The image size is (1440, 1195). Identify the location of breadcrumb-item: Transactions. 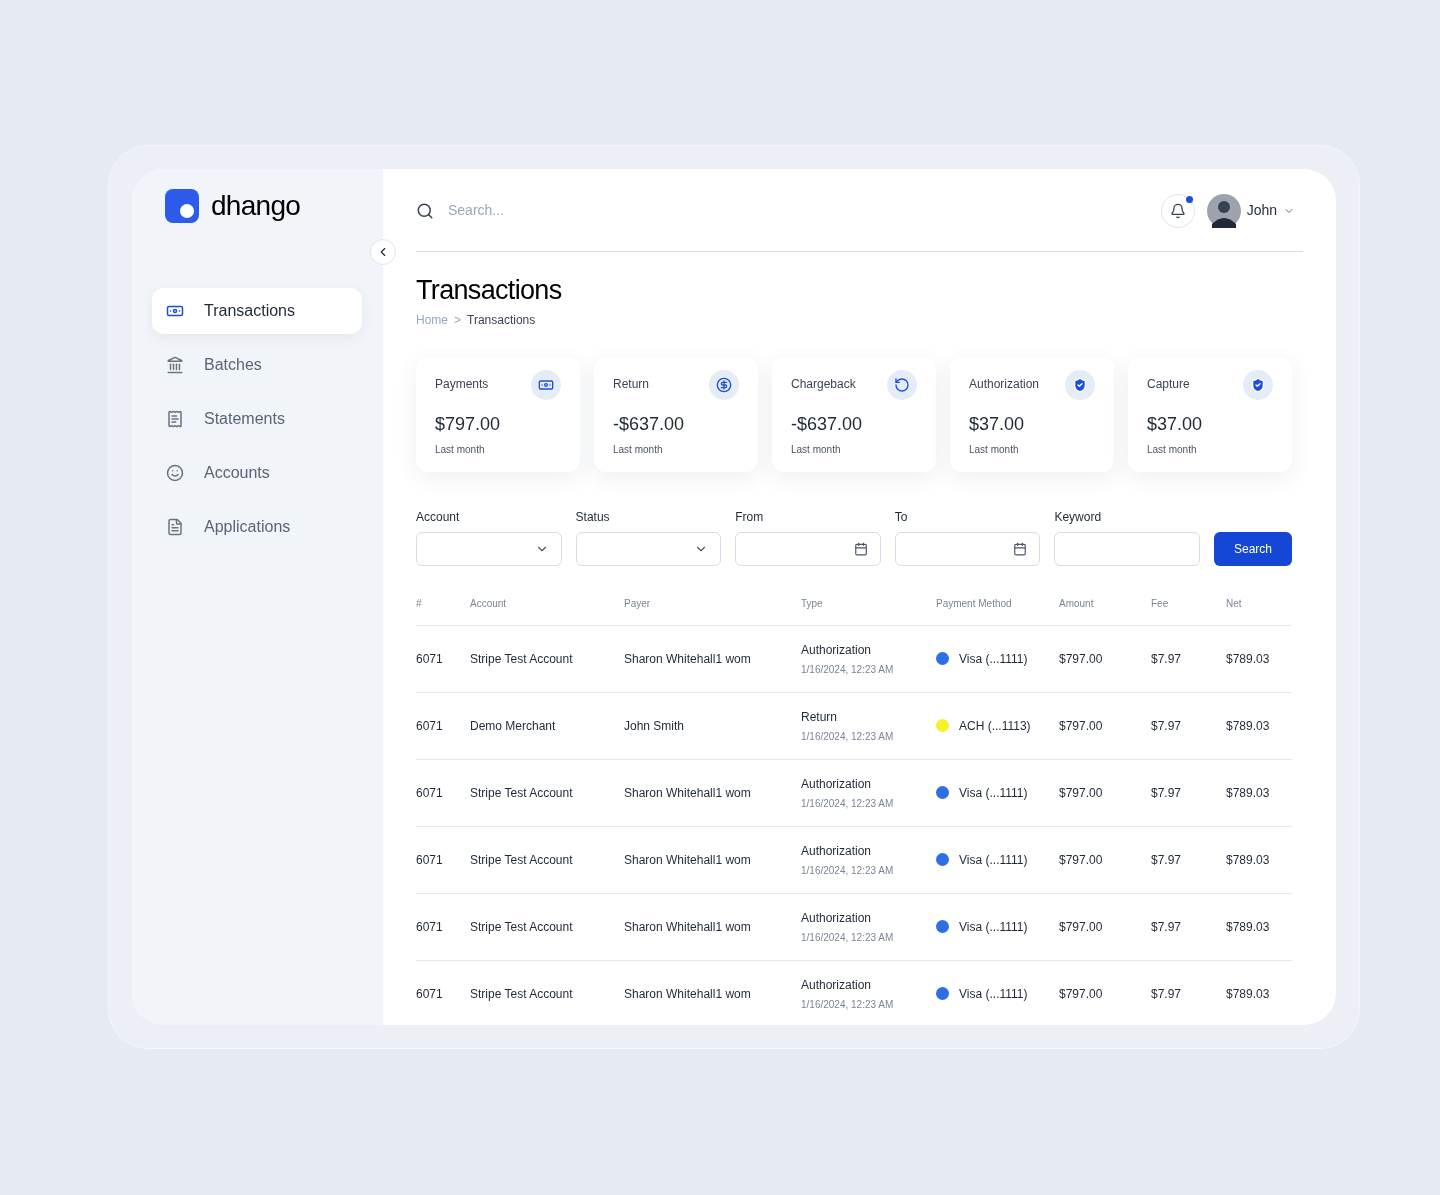
(501, 319).